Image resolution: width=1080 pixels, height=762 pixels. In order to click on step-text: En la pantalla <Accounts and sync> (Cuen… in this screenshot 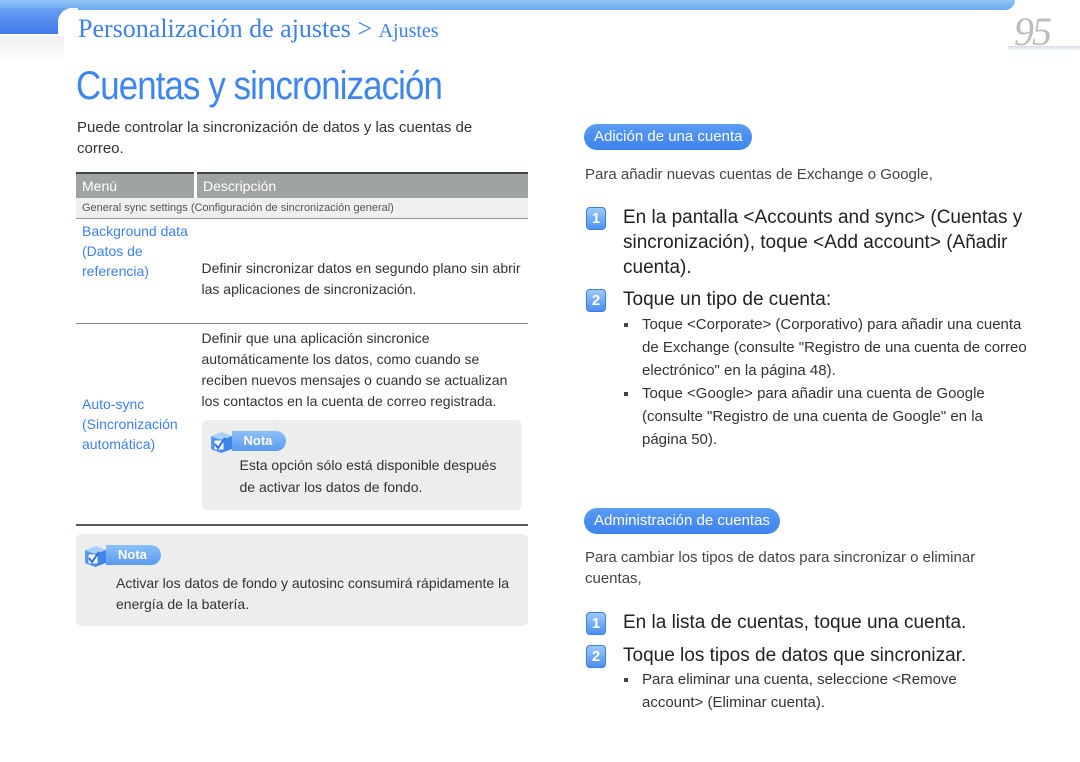, I will do `click(823, 242)`.